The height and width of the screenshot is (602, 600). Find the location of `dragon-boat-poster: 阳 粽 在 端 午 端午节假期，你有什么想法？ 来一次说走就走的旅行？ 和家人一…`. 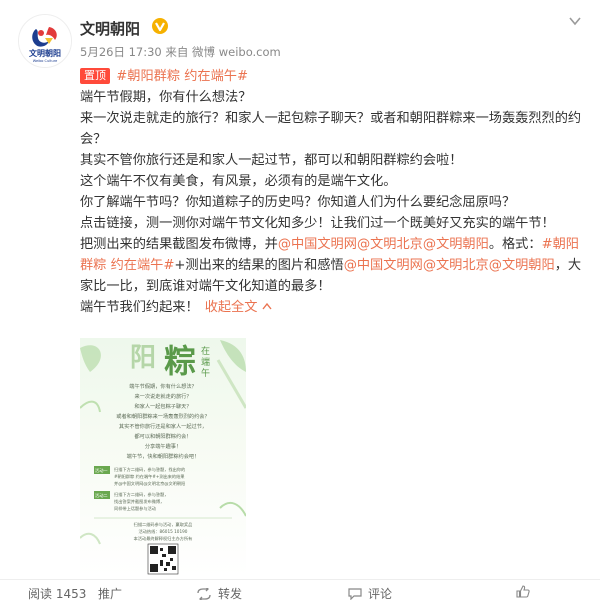

dragon-boat-poster: 阳 粽 在 端 午 端午节假期，你有什么想法？ 来一次说走就走的旅行？ 和家人一… is located at coordinates (163, 457).